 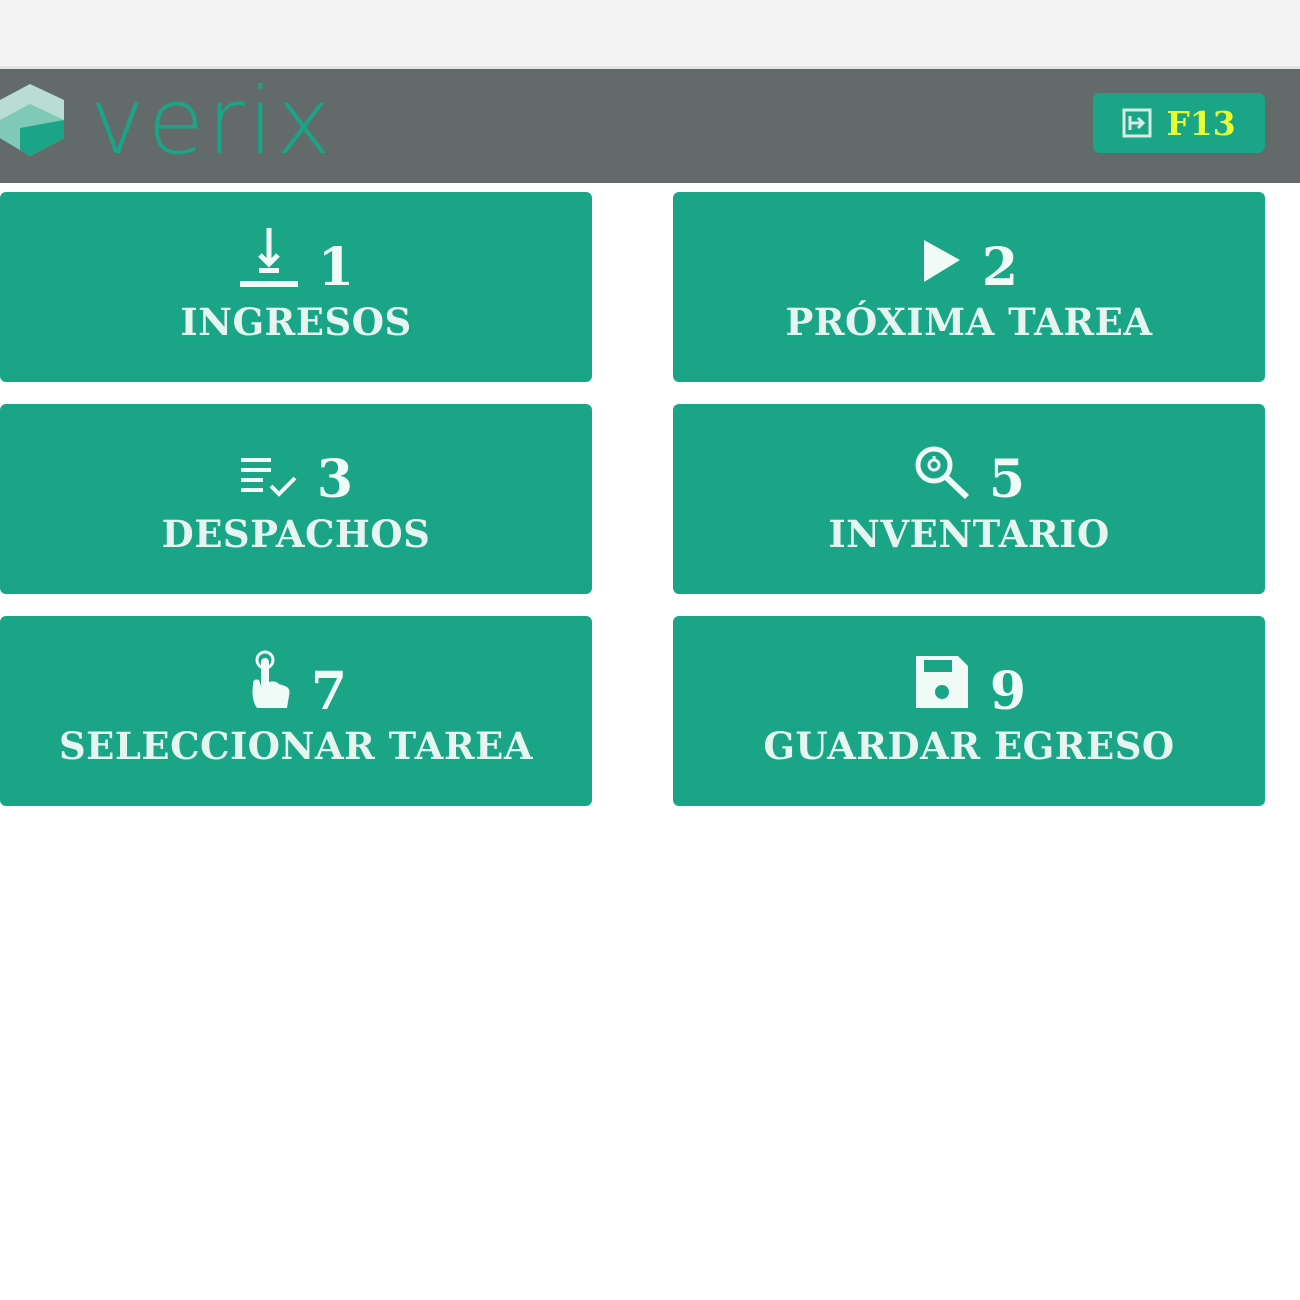 What do you see at coordinates (969, 746) in the screenshot?
I see `tile-label: GUARDAR EGRESO` at bounding box center [969, 746].